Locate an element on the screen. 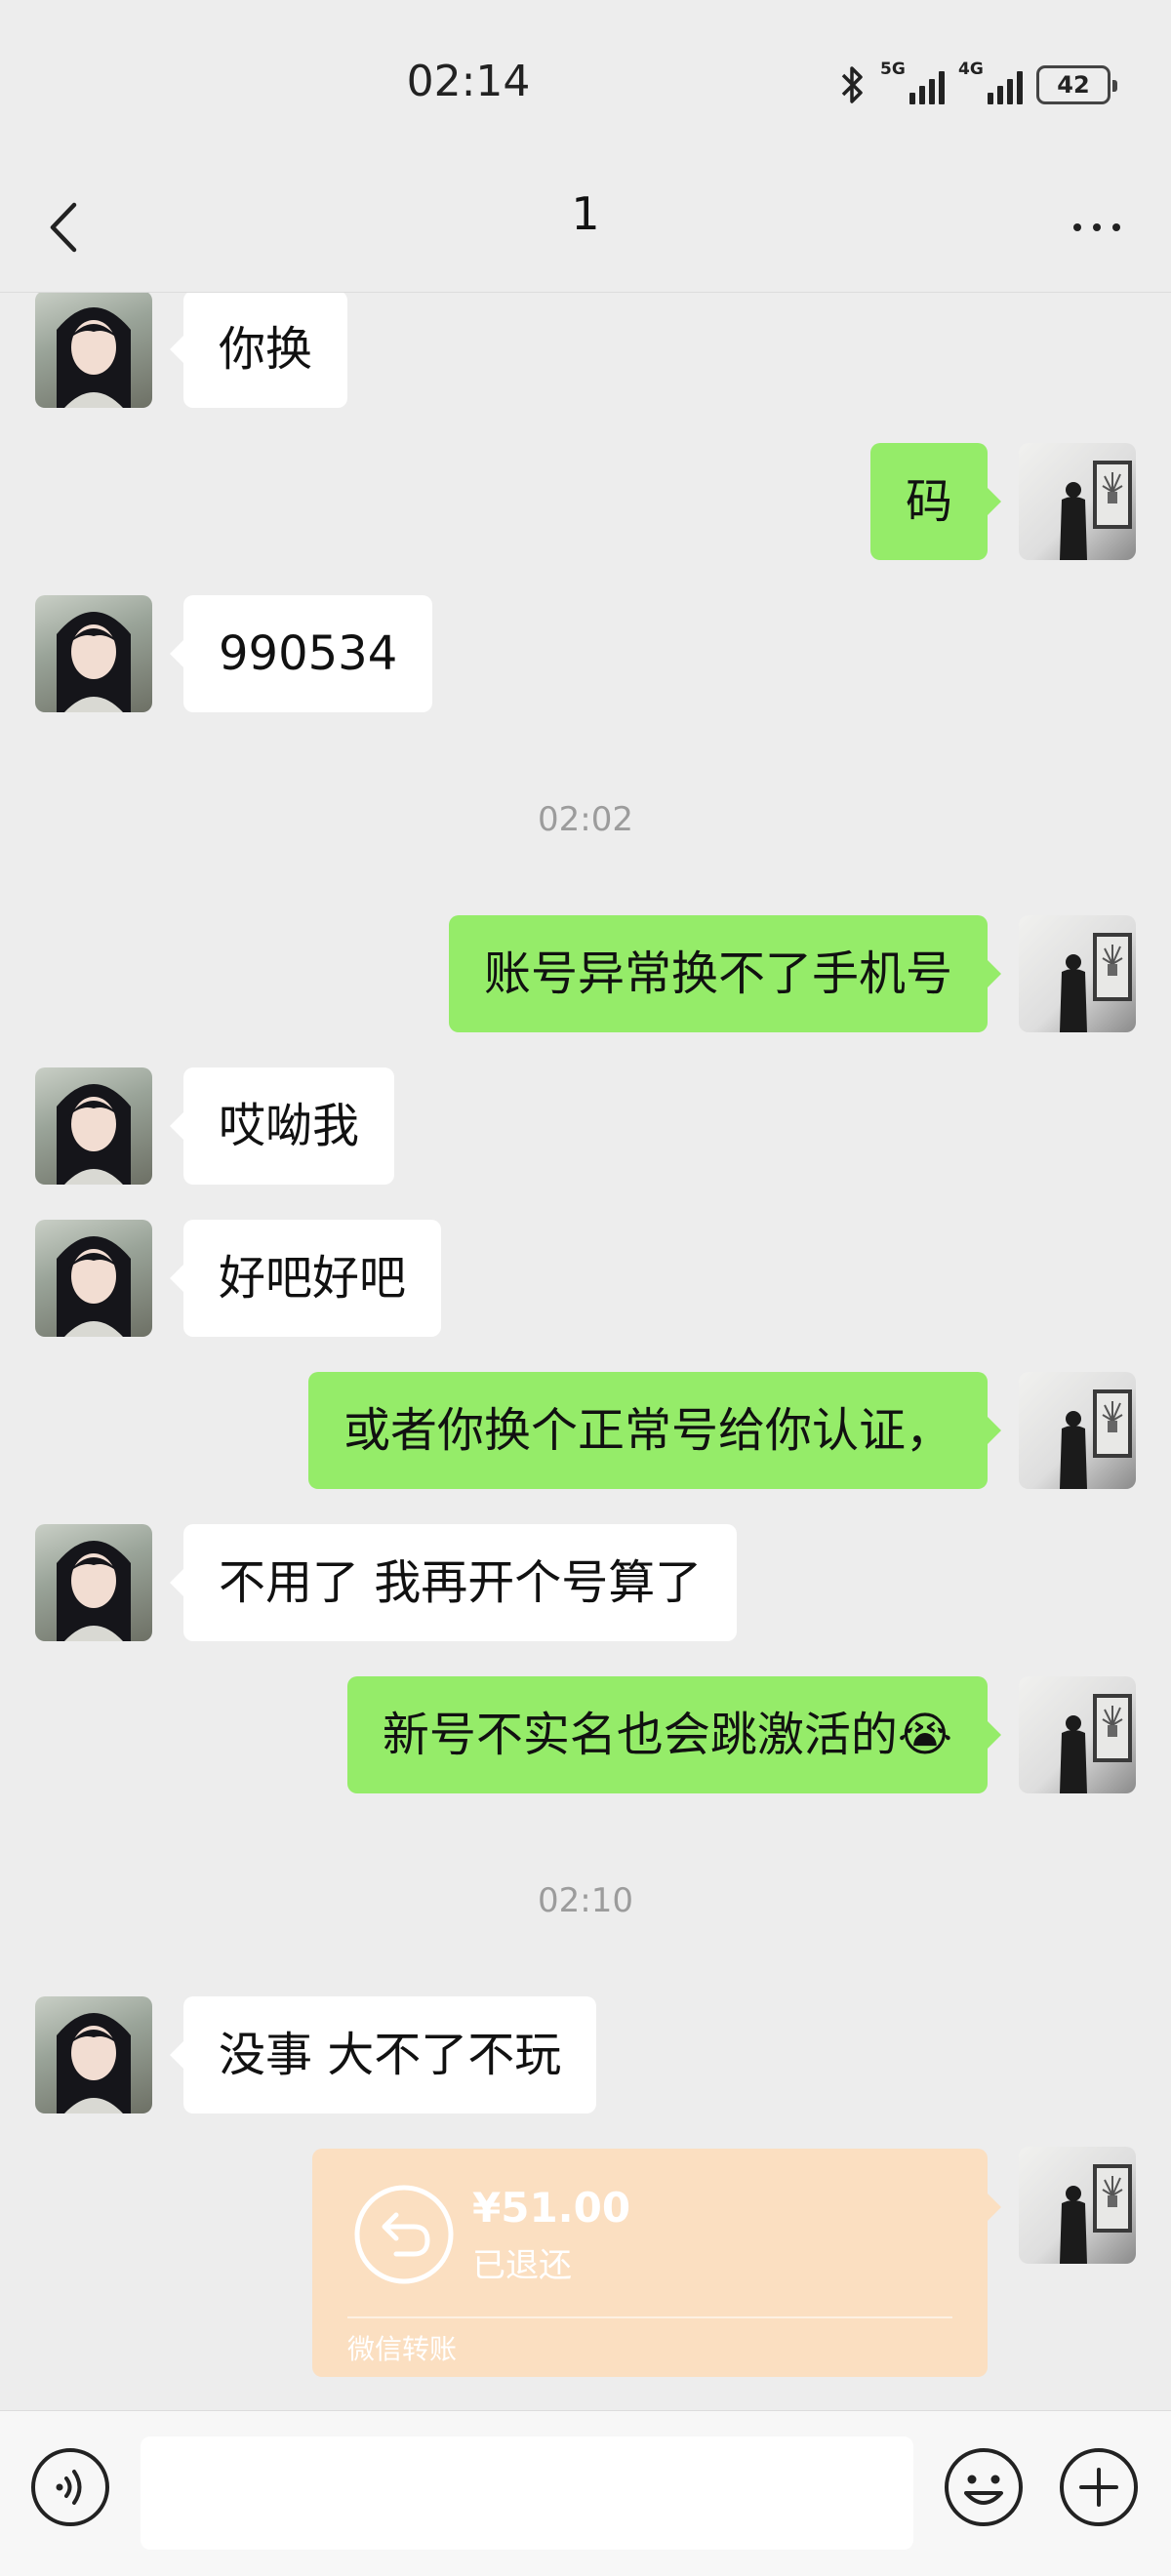 The image size is (1171, 2576). status-icons: 5G 4G 42 is located at coordinates (978, 84).